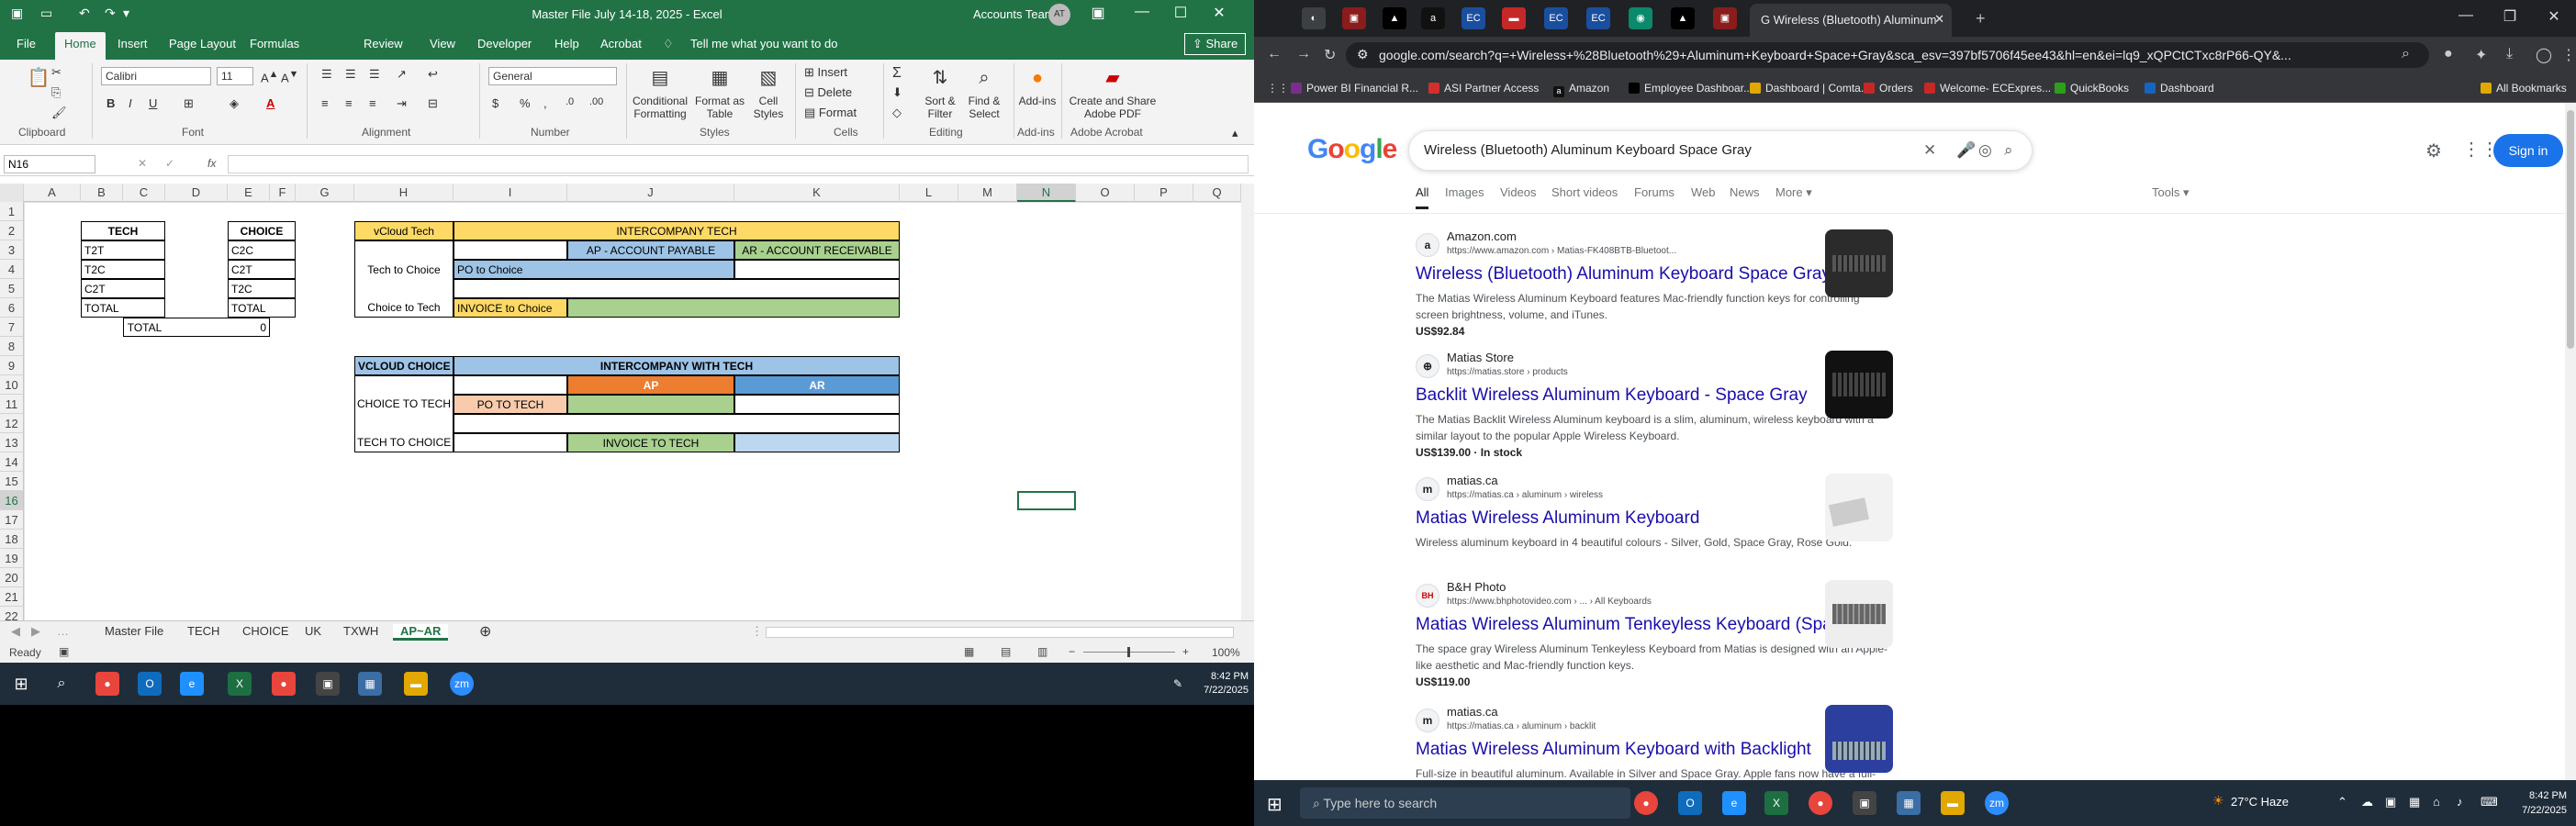  I want to click on column-header: G, so click(325, 193).